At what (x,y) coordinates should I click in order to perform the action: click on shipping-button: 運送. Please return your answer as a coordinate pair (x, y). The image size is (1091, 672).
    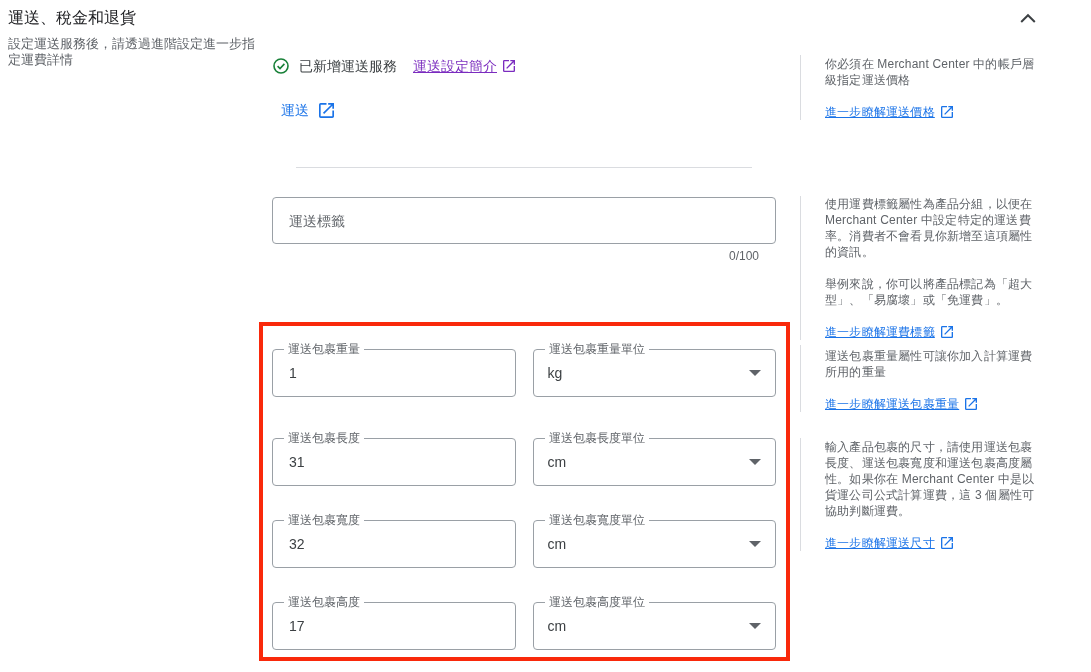
    Looking at the image, I should click on (307, 110).